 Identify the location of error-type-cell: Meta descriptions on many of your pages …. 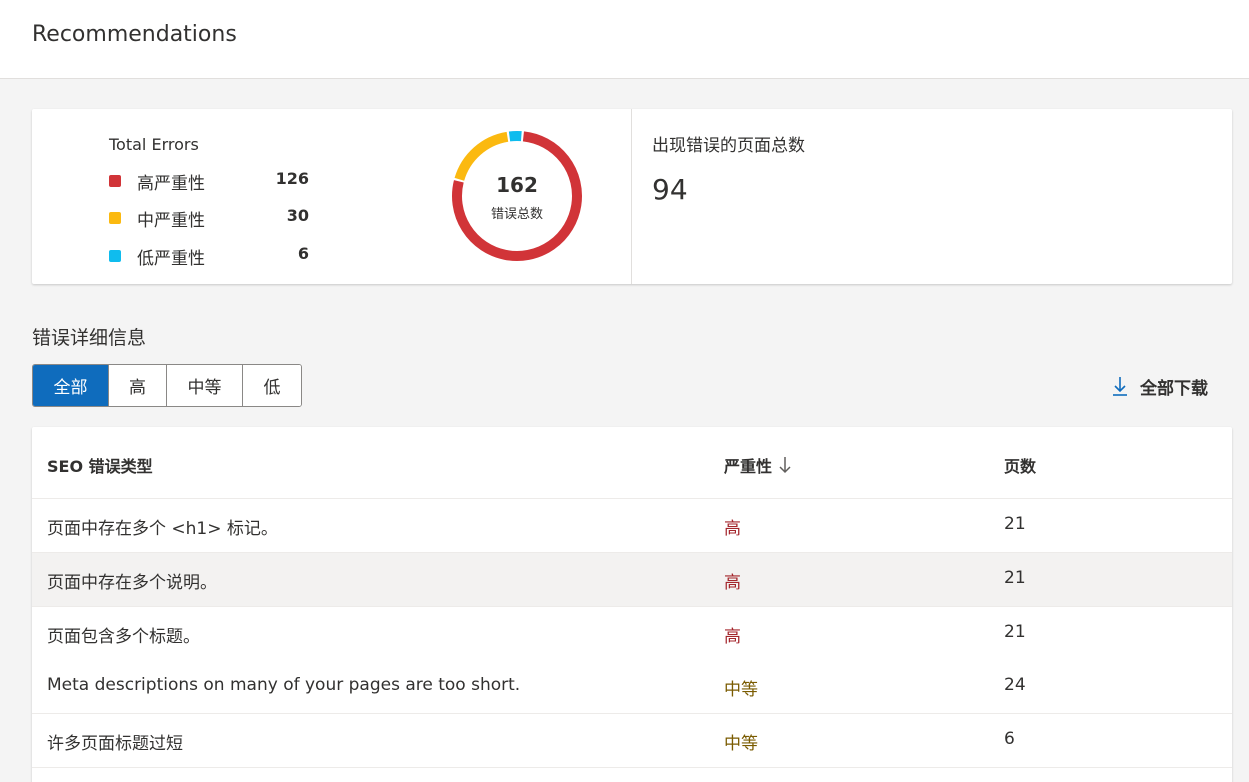
(284, 685).